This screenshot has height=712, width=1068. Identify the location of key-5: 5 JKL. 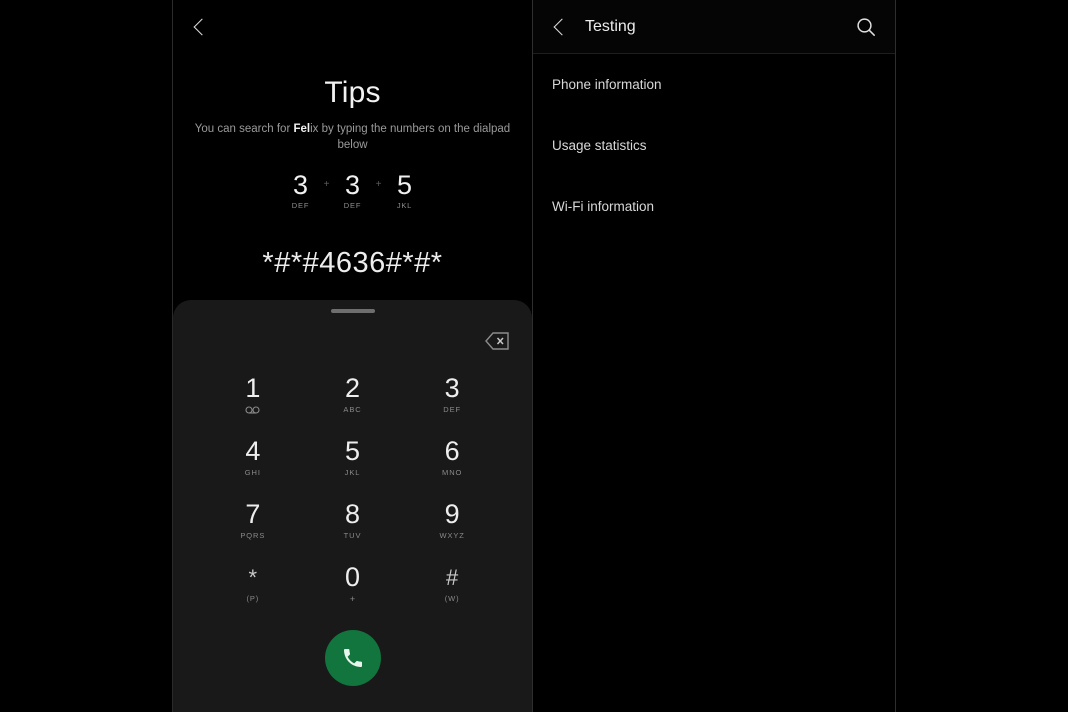
(353, 462).